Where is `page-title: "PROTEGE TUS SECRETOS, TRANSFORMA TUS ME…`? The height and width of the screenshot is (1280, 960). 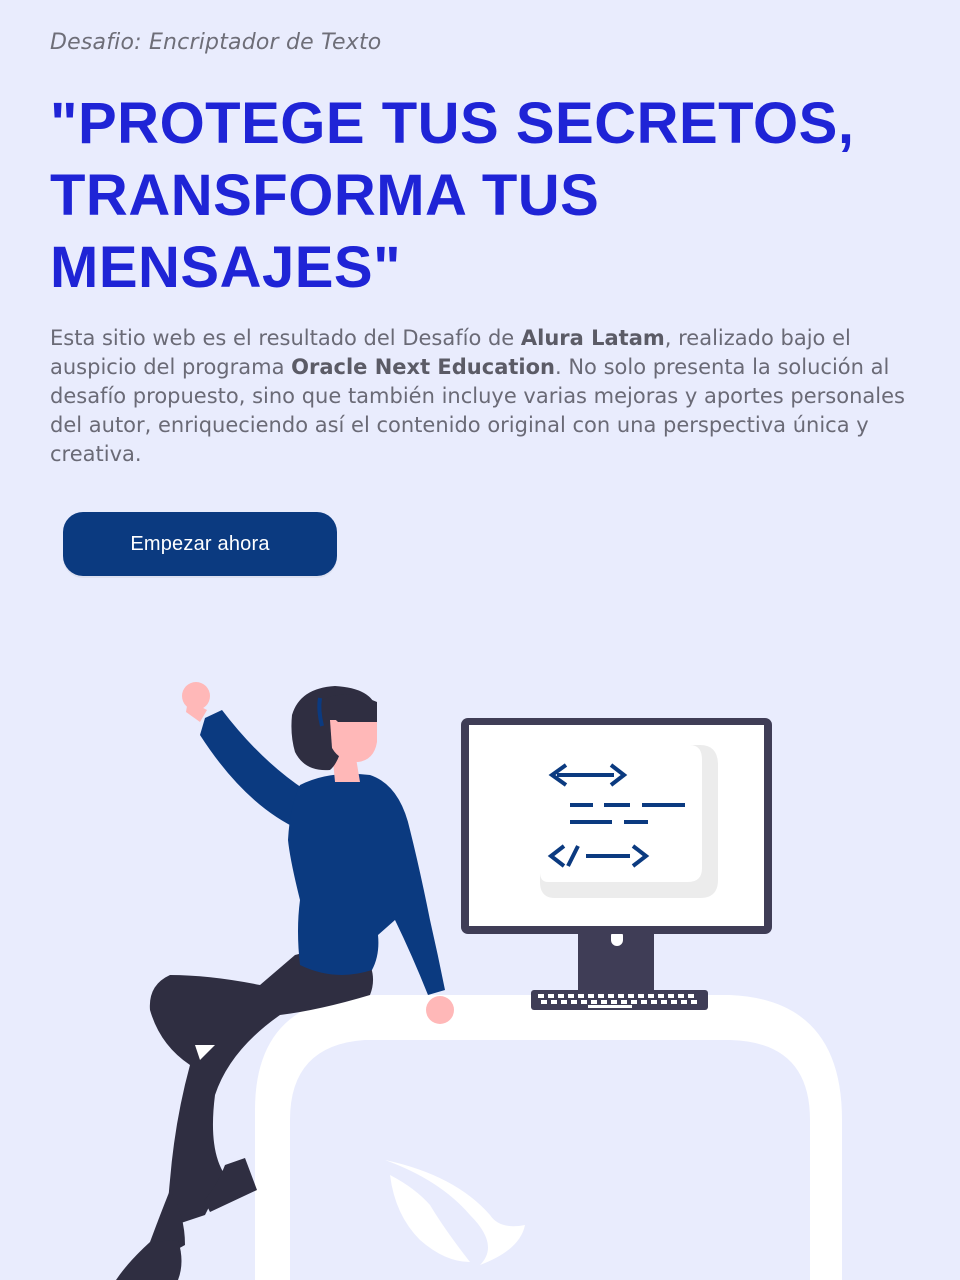 page-title: "PROTEGE TUS SECRETOS, TRANSFORMA TUS ME… is located at coordinates (452, 195).